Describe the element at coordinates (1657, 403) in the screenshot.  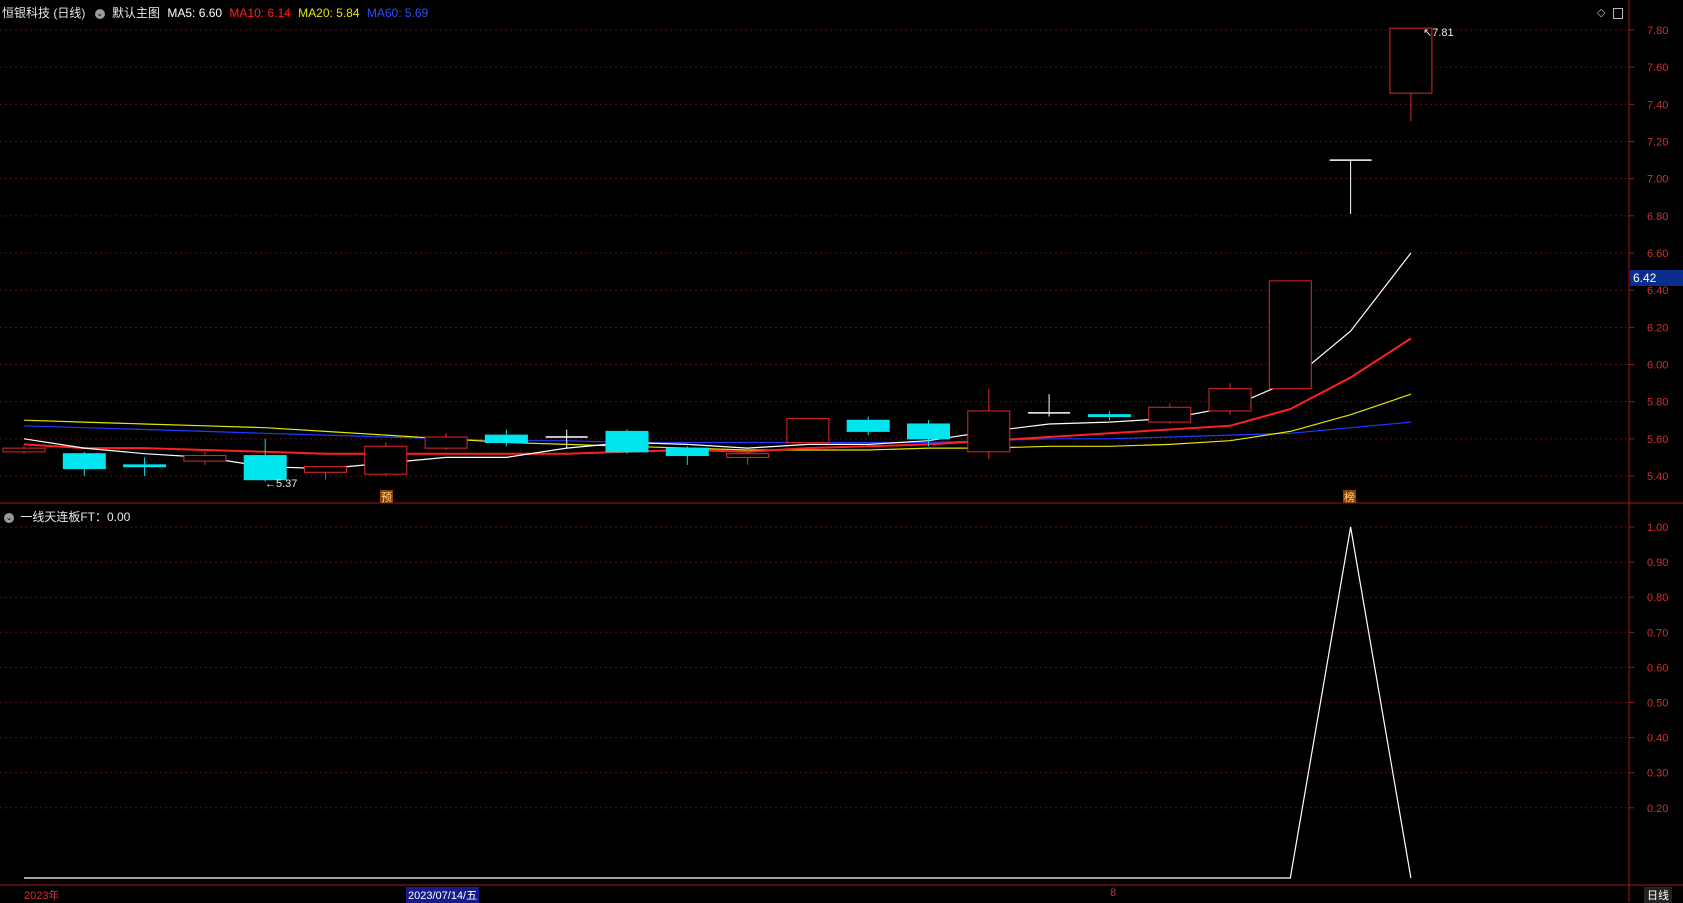
I see `price-tick-label: 5.80` at that location.